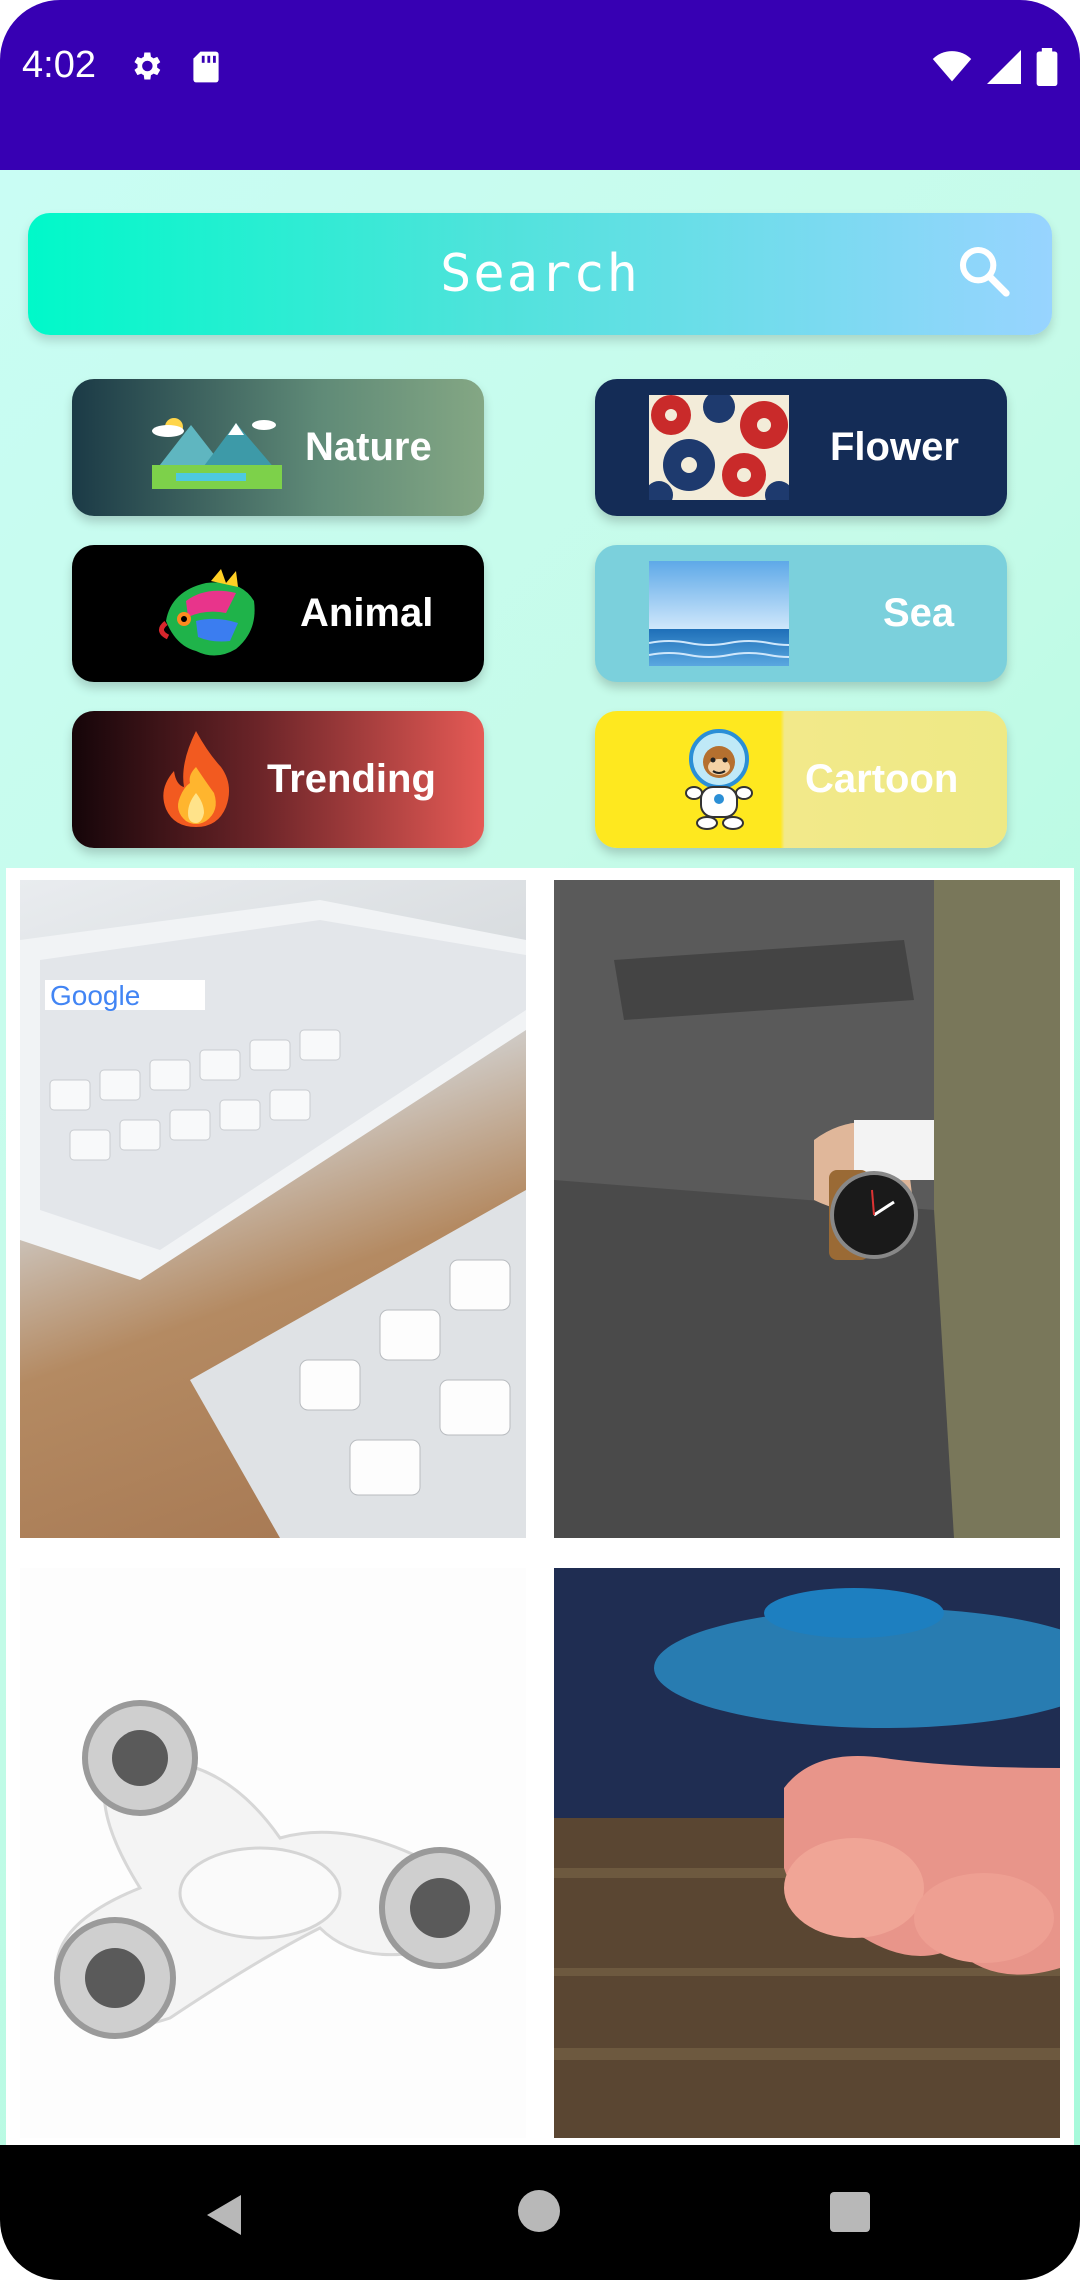 This screenshot has width=1080, height=2280. Describe the element at coordinates (882, 779) in the screenshot. I see `category-label: Cartoon` at that location.